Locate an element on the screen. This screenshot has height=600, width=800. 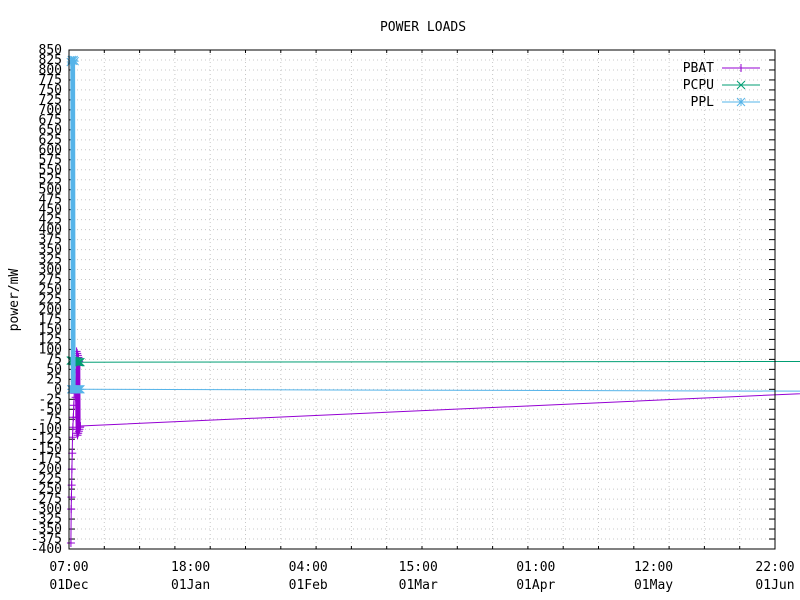
x-tick-label-date: 01Mar is located at coordinates (418, 585).